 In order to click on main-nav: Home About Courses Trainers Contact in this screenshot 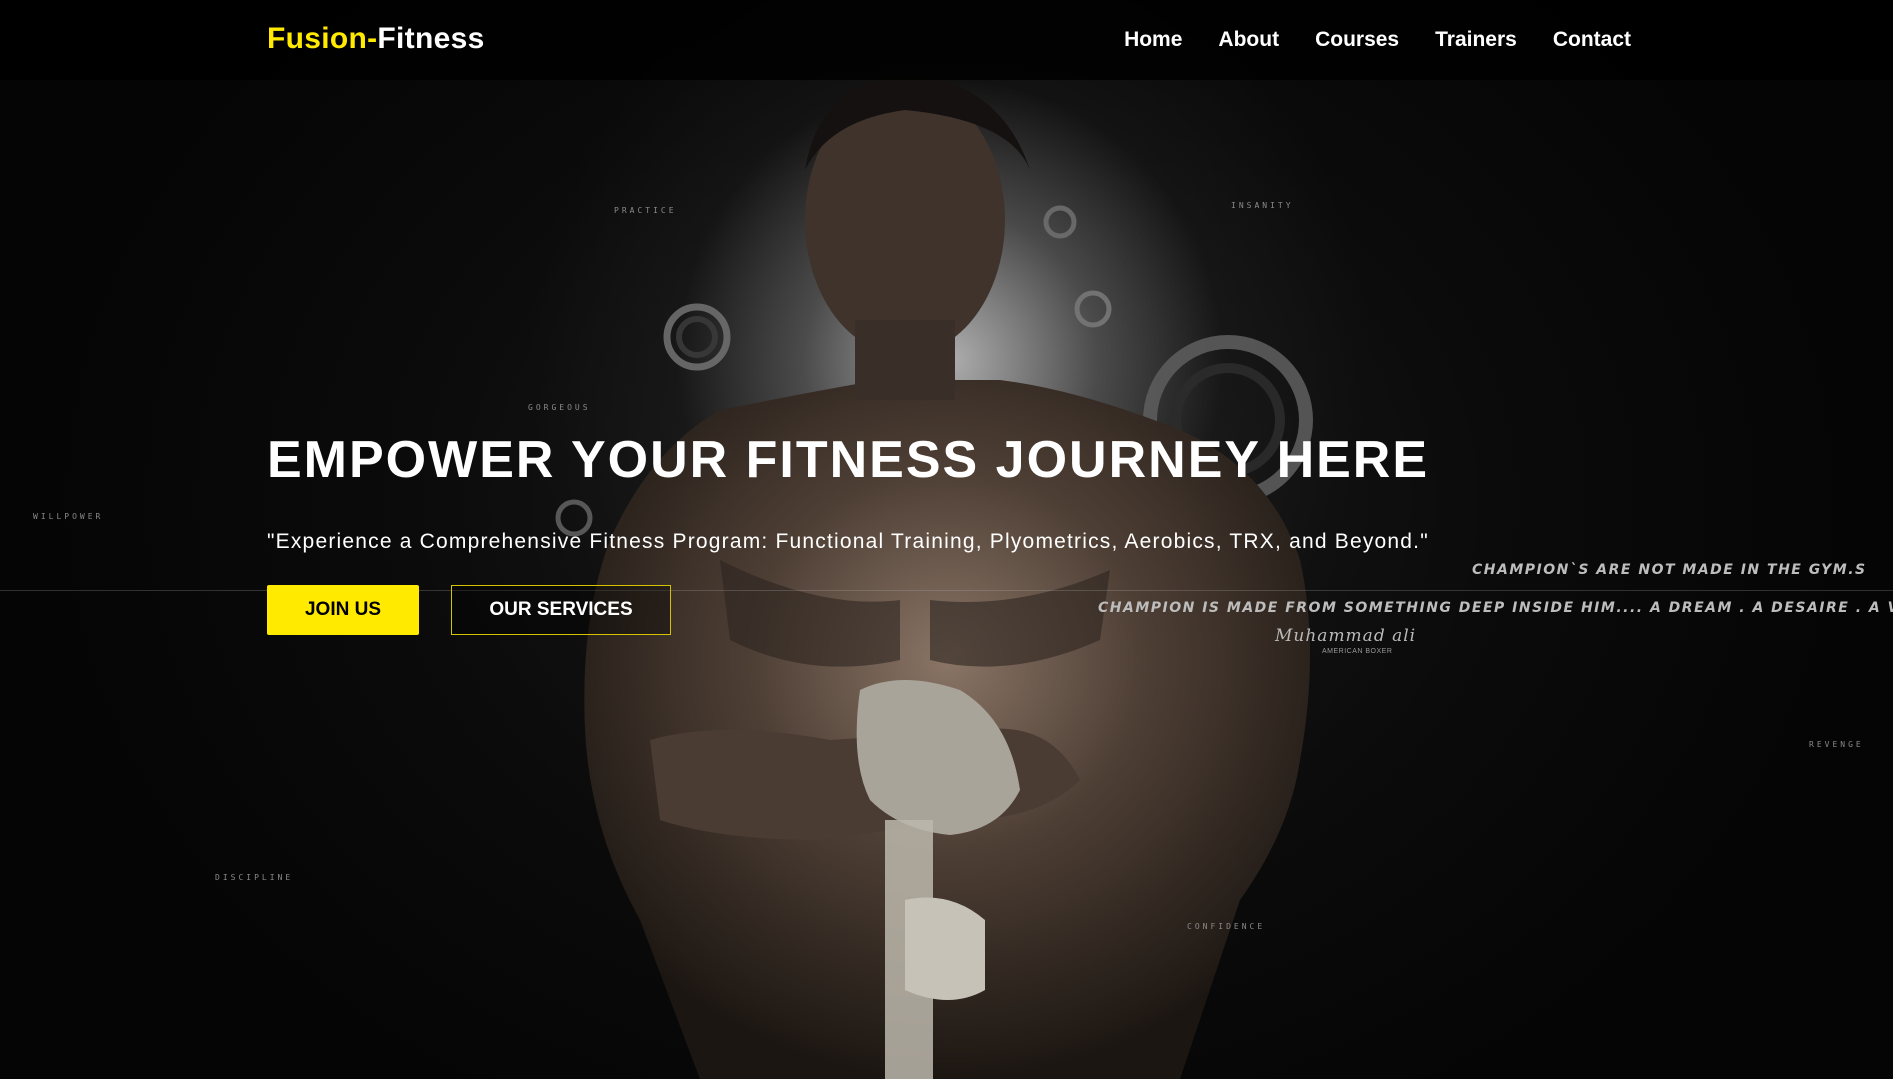, I will do `click(1377, 40)`.